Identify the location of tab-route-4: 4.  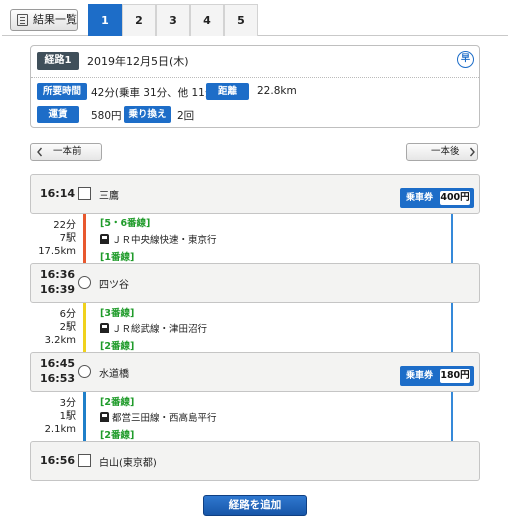
(207, 20).